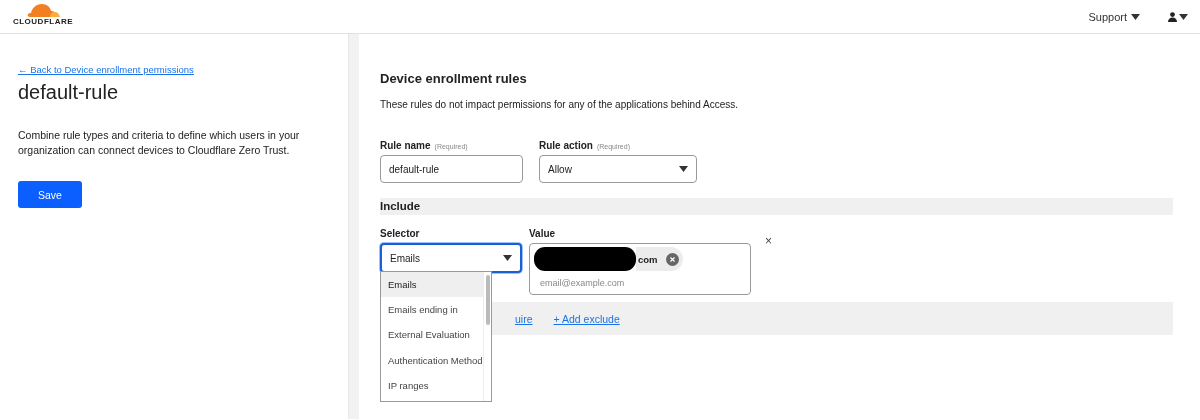 The image size is (1200, 420). What do you see at coordinates (487, 300) in the screenshot?
I see `scrollbar-thumb` at bounding box center [487, 300].